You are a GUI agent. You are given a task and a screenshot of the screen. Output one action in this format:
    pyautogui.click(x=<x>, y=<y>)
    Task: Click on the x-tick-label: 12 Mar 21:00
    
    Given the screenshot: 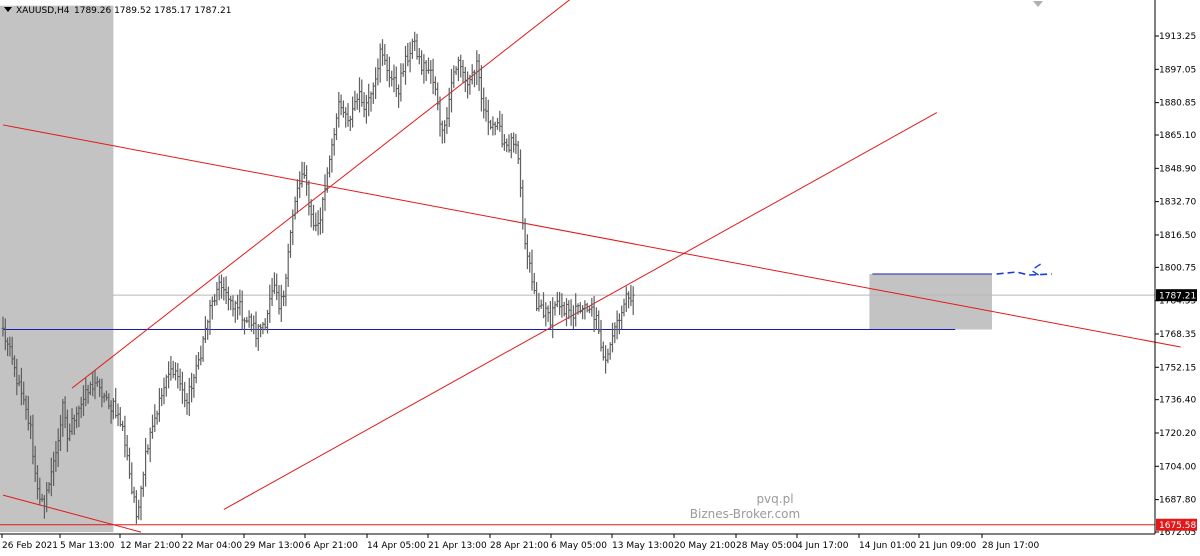 What is the action you would take?
    pyautogui.click(x=150, y=546)
    